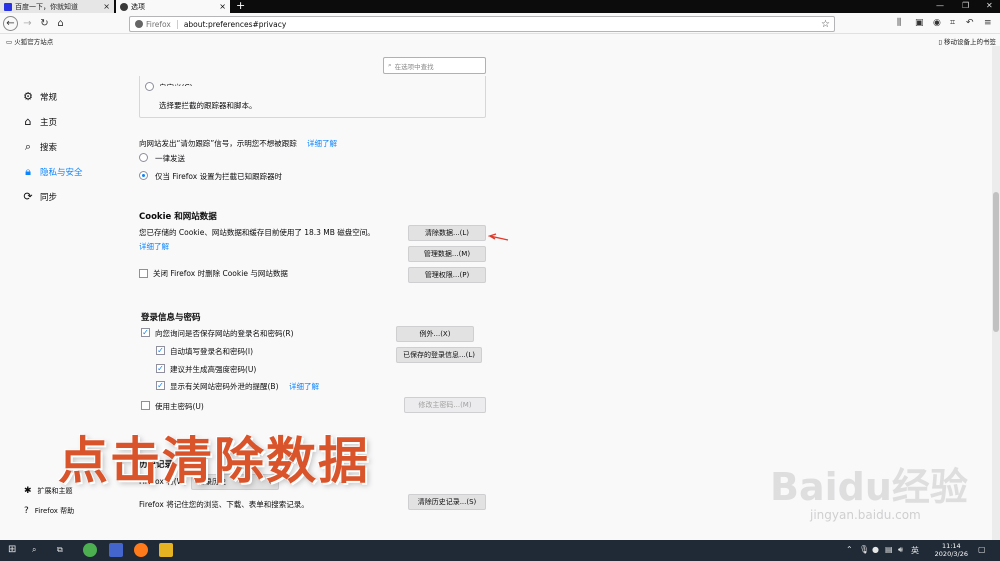  I want to click on baidu-watermark-url: jingyan.baidu.com, so click(865, 515).